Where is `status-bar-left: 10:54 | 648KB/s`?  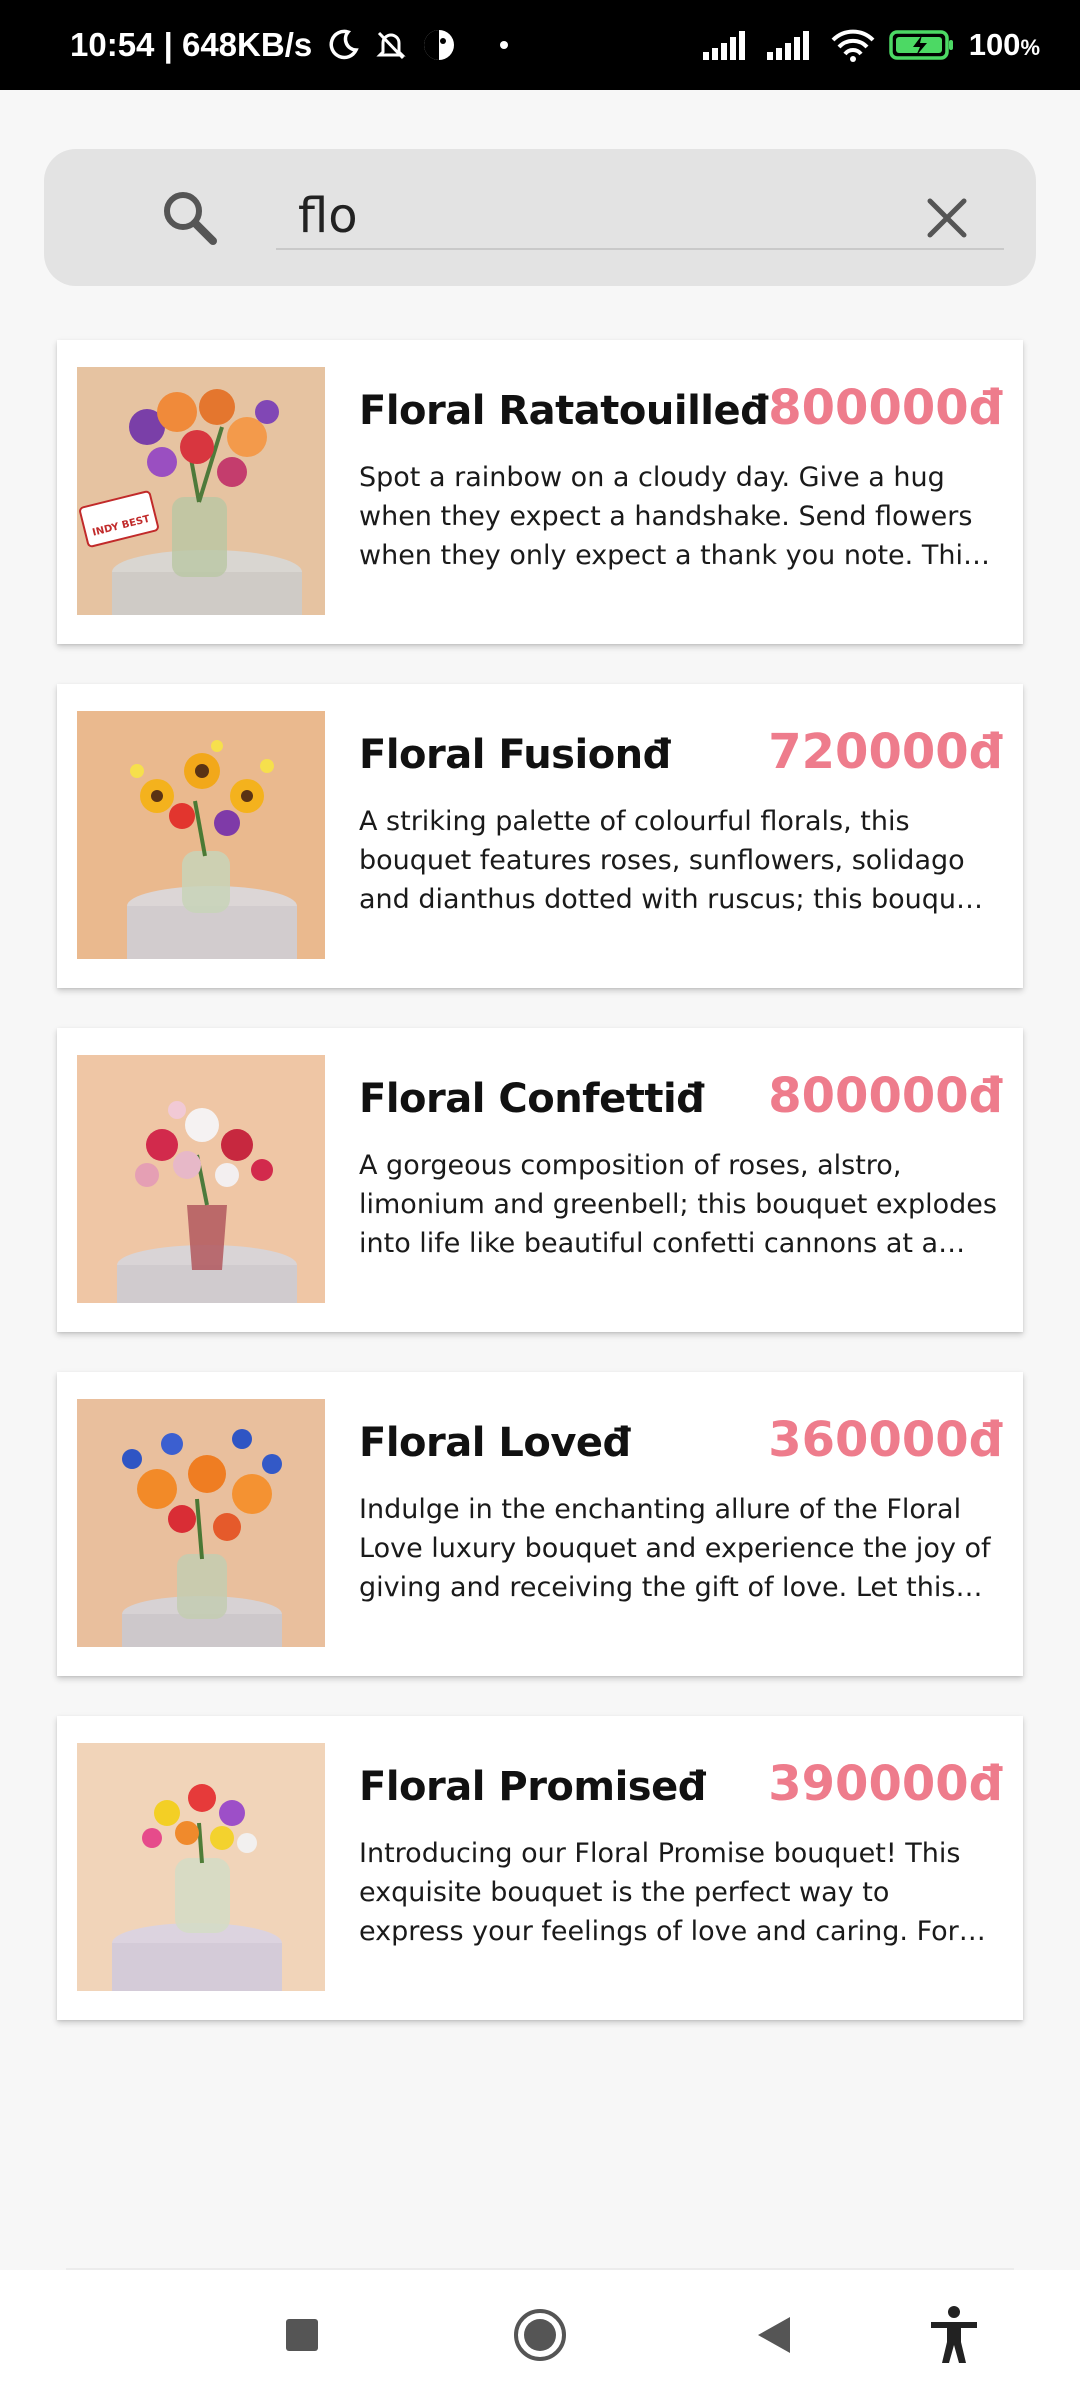
status-bar-left: 10:54 | 648KB/s is located at coordinates (289, 45).